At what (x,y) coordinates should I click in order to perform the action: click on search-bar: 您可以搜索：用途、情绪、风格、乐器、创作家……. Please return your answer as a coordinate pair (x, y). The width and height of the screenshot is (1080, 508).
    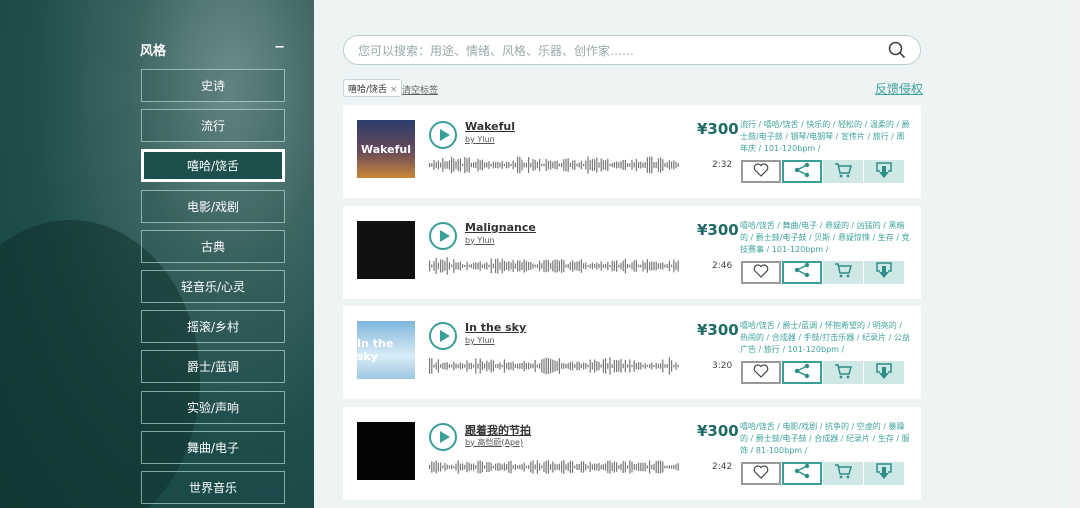
    Looking at the image, I should click on (632, 50).